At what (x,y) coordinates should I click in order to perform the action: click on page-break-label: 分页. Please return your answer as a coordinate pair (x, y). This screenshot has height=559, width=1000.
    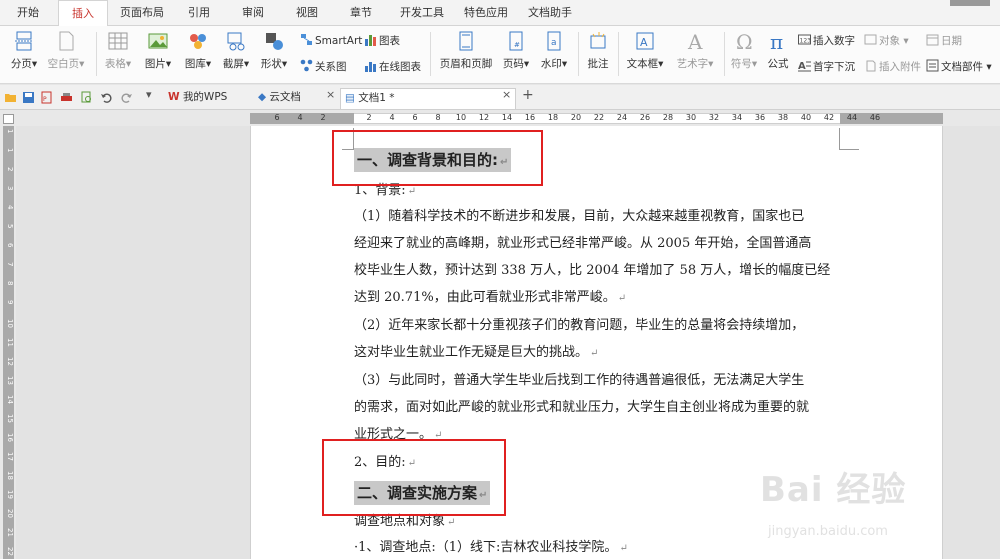
    Looking at the image, I should click on (21, 64).